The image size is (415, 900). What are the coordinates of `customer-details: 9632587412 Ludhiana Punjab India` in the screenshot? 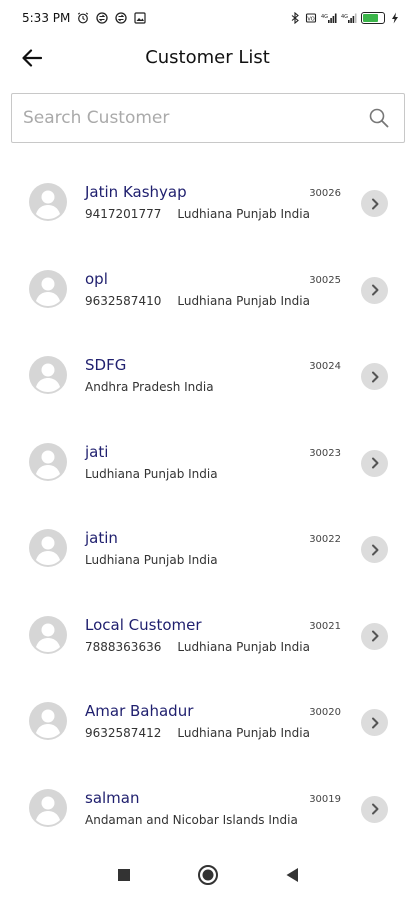 It's located at (197, 733).